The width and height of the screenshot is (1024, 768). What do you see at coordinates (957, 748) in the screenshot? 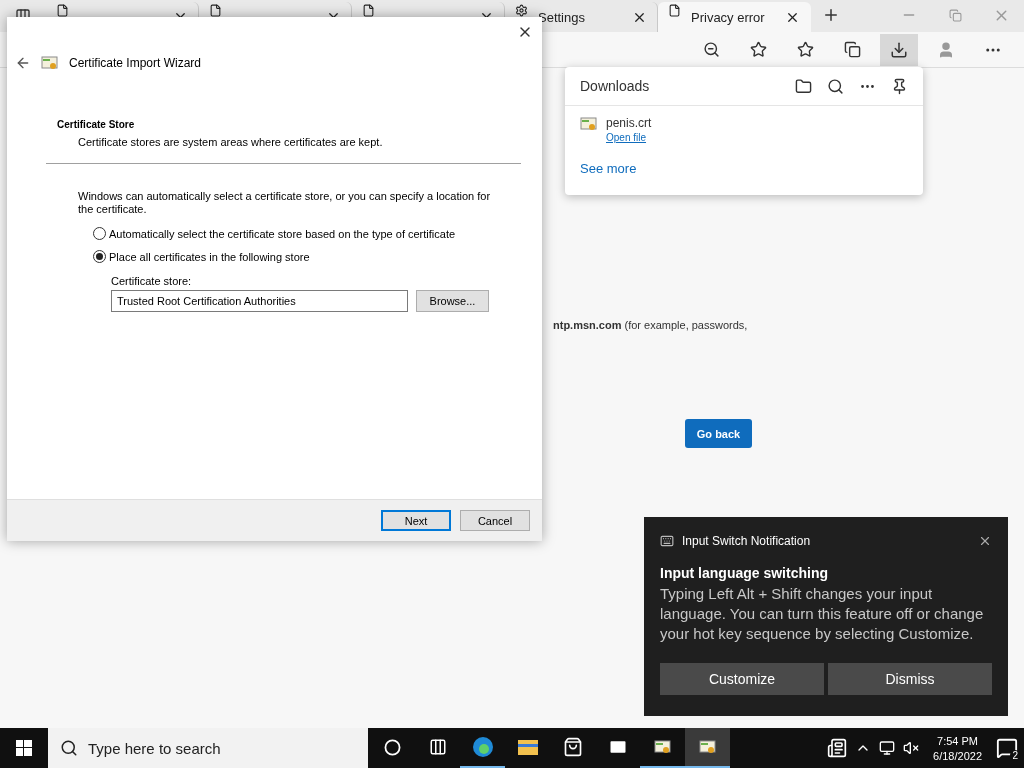
I see `clock: 7:54 PM 6/18/2022` at bounding box center [957, 748].